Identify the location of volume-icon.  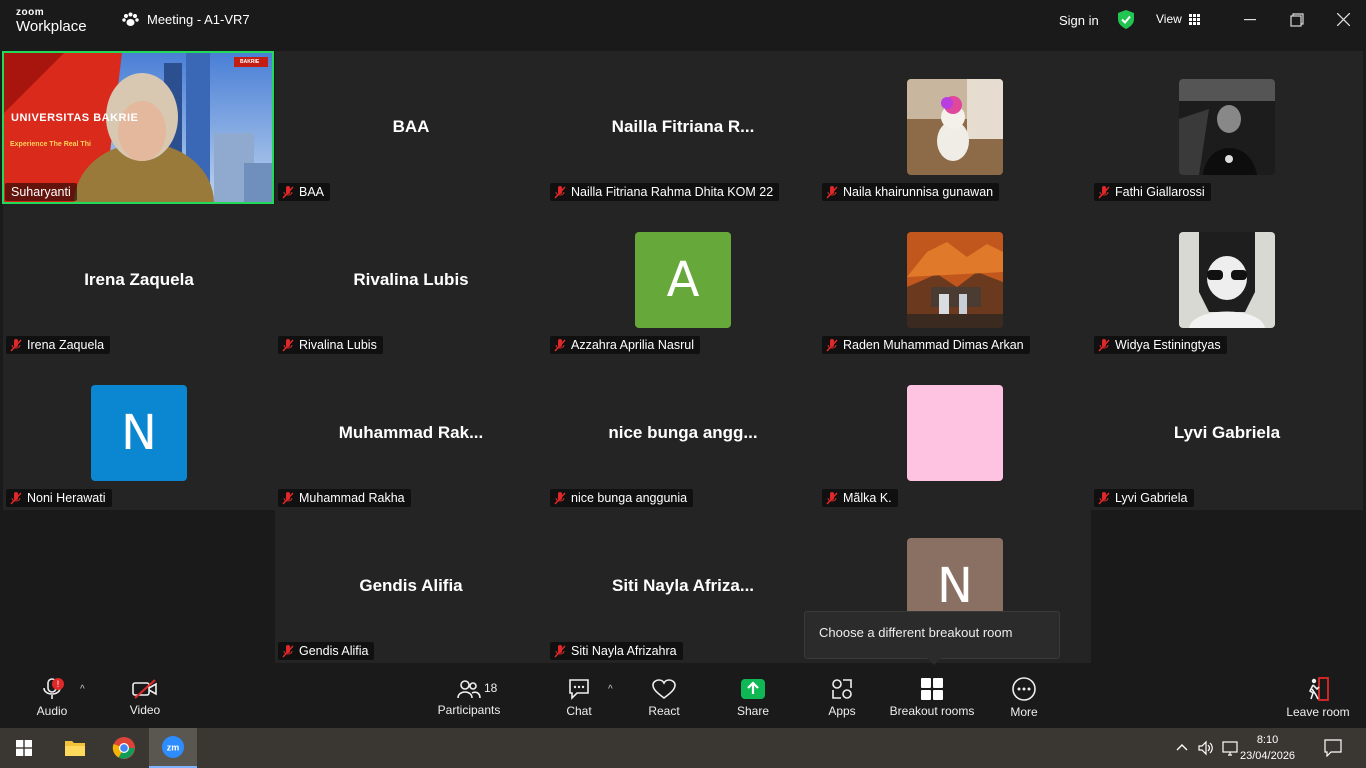
(1206, 748).